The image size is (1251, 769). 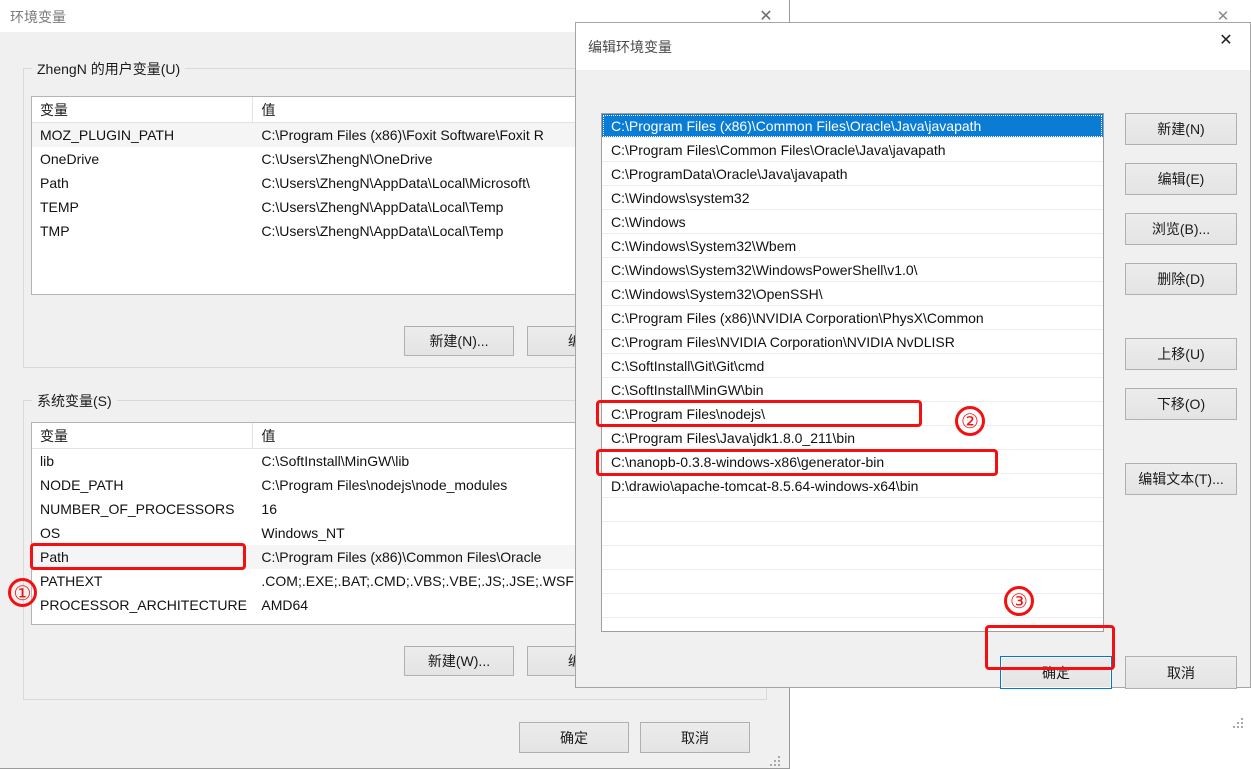 What do you see at coordinates (852, 222) in the screenshot?
I see `list-item: C:\Windows` at bounding box center [852, 222].